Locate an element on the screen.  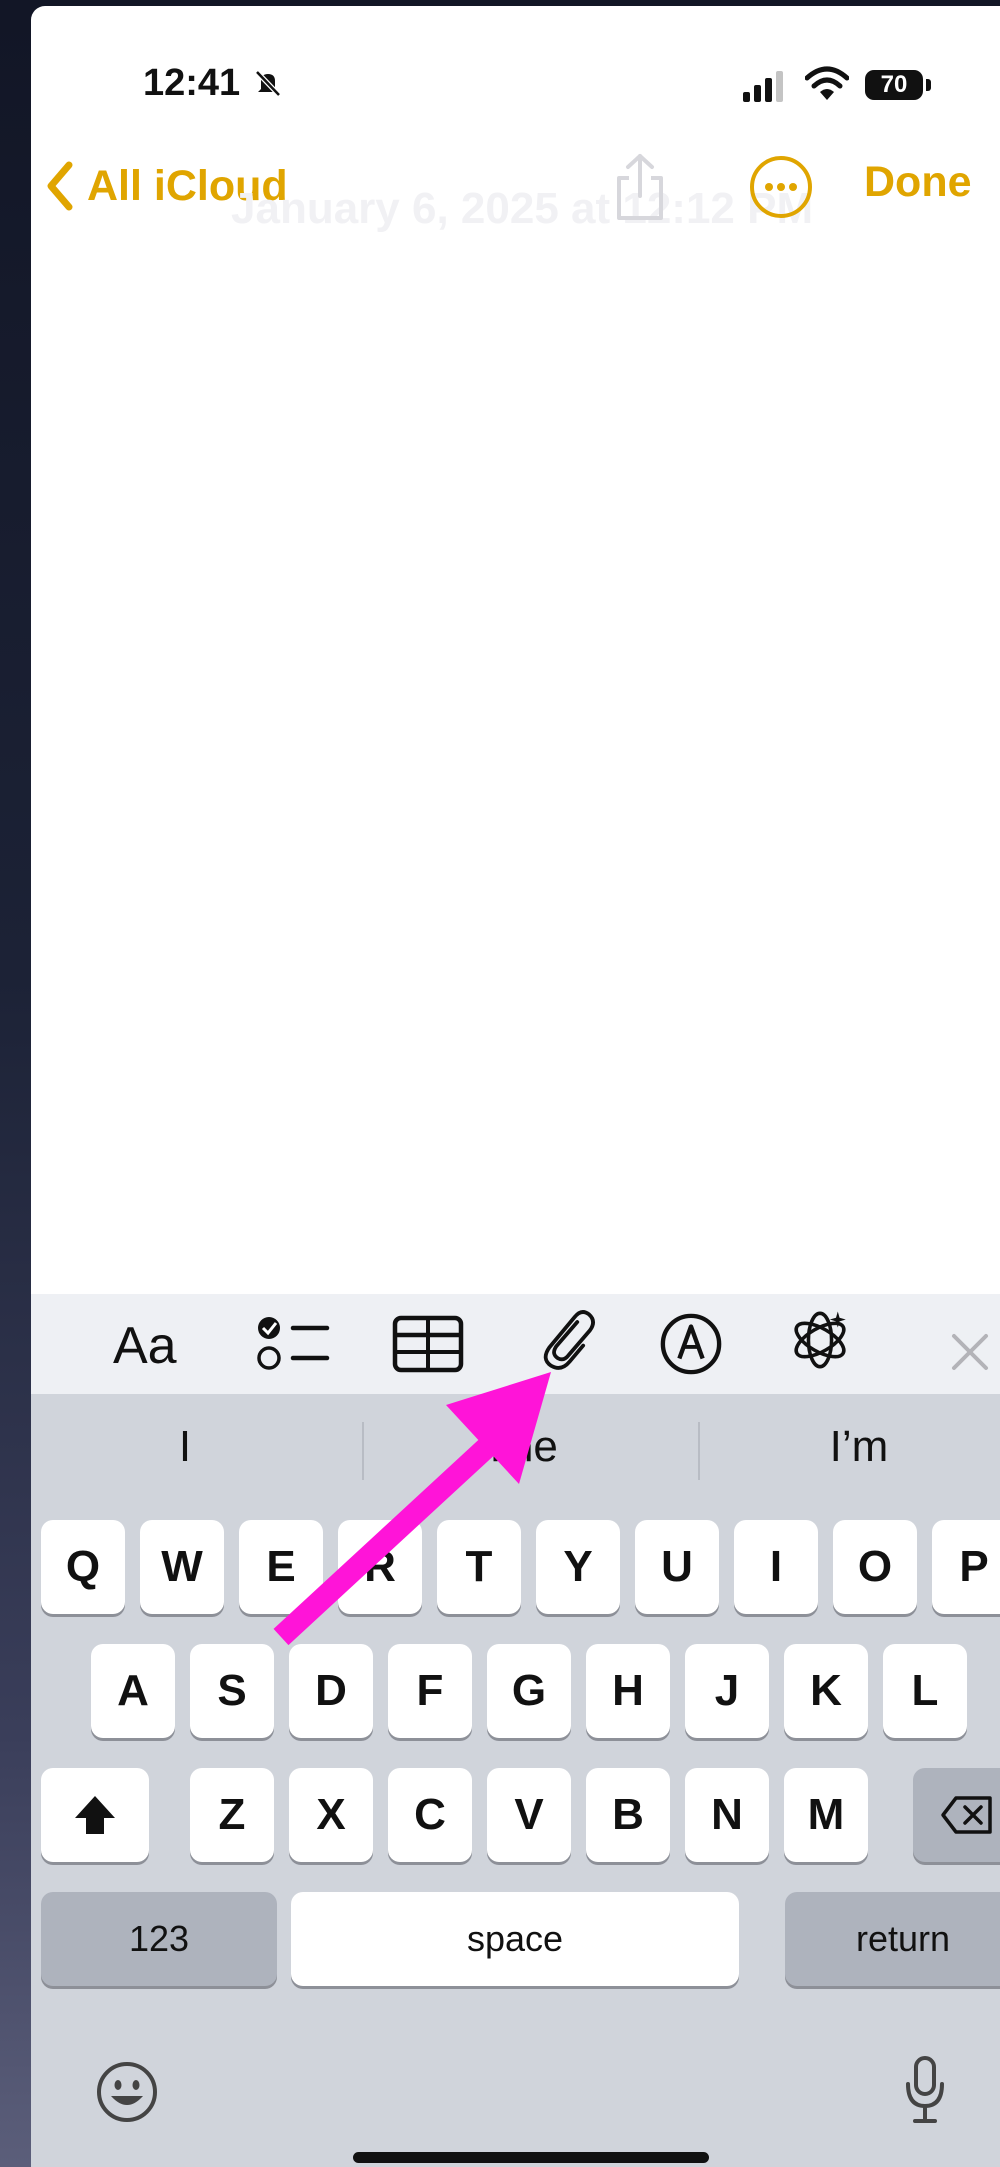
key-n: N is located at coordinates (727, 1815).